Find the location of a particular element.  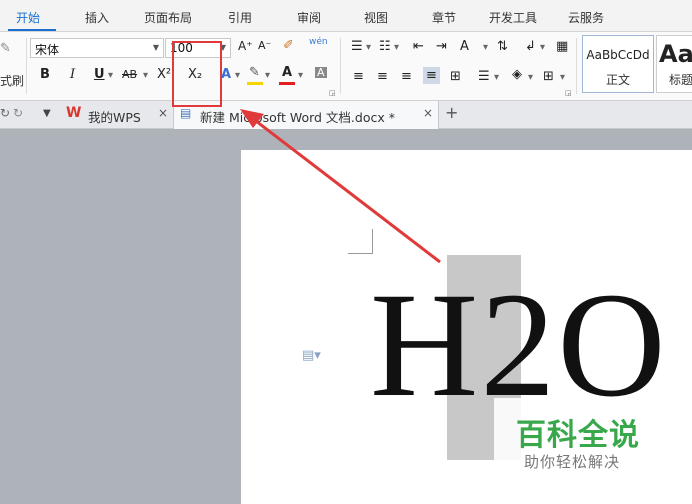

watermark: 百科全说 助你轻松解决 is located at coordinates (574, 441).